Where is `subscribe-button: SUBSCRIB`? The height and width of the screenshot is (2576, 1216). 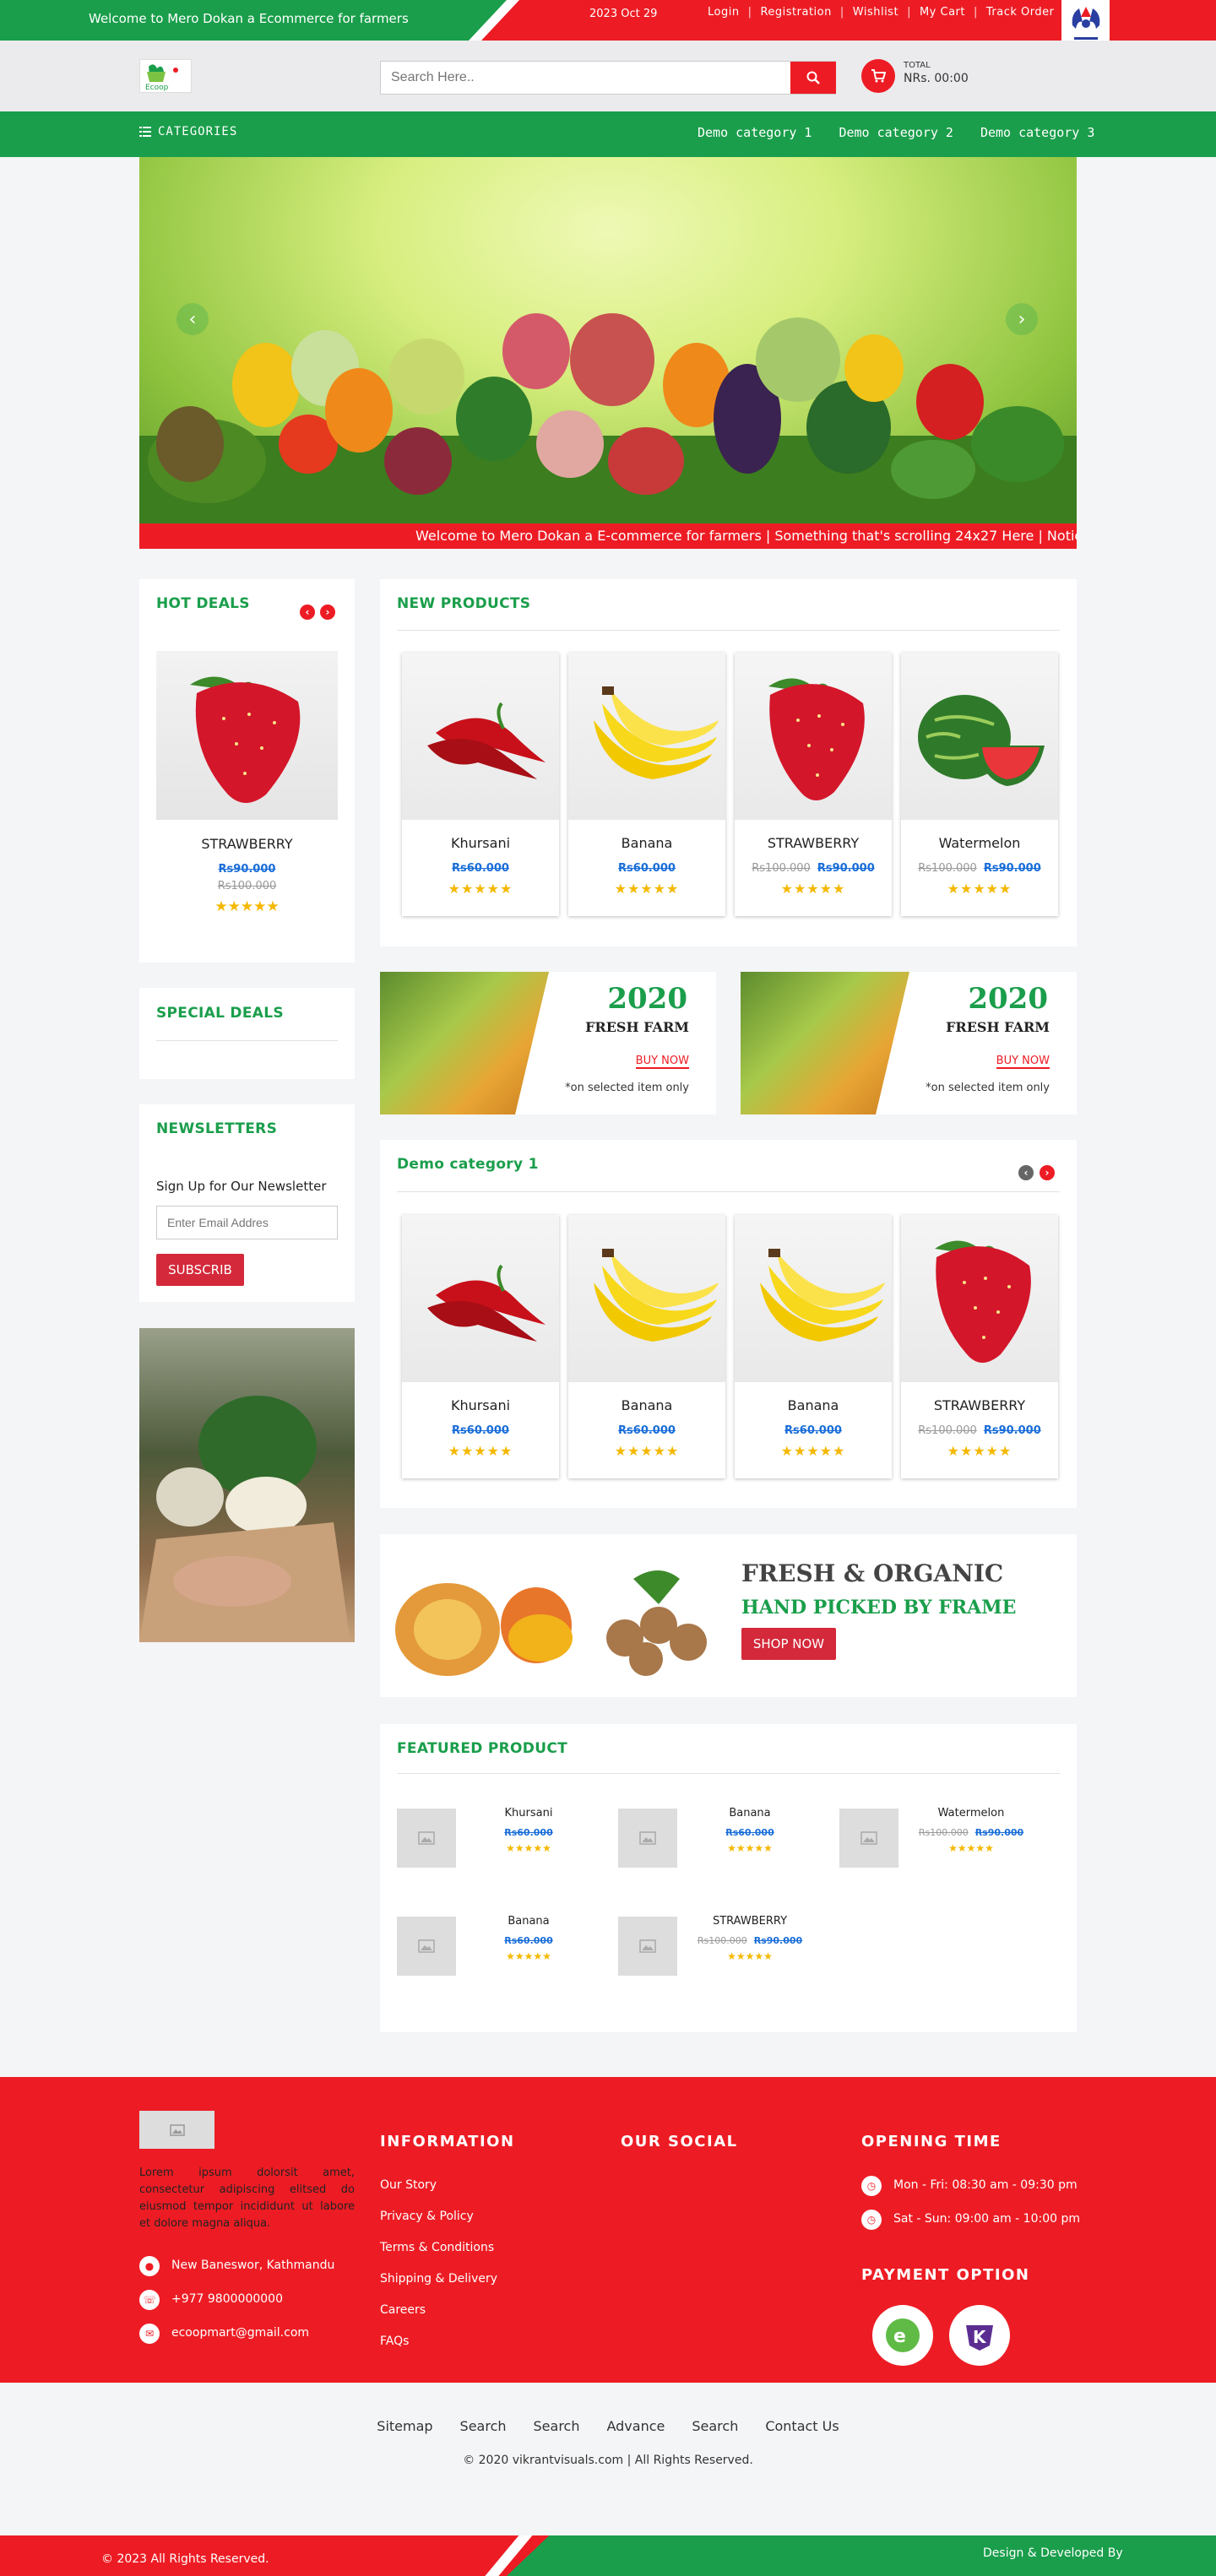 subscribe-button: SUBSCRIB is located at coordinates (200, 1270).